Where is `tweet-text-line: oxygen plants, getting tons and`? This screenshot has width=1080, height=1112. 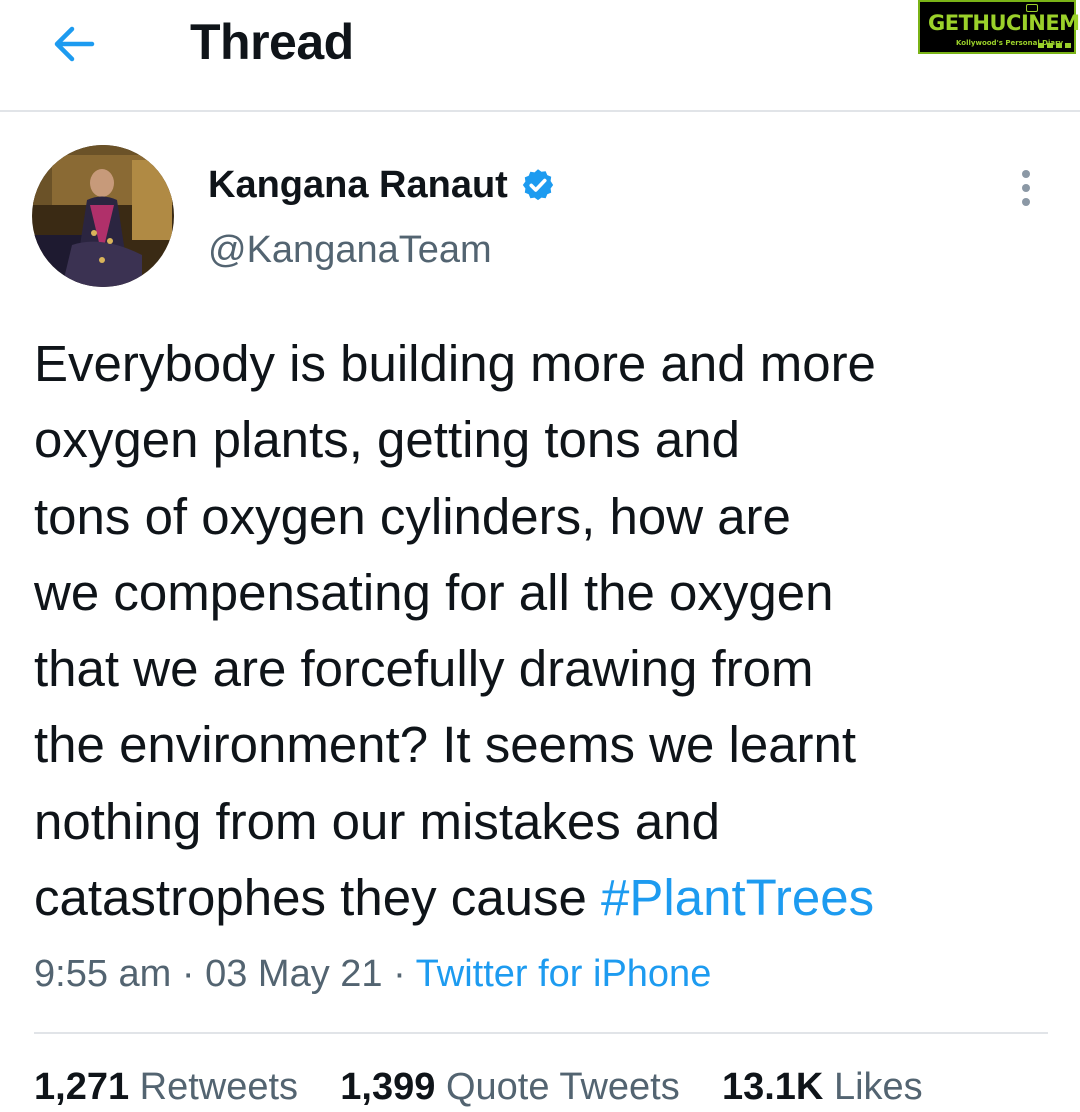 tweet-text-line: oxygen plants, getting tons and is located at coordinates (387, 440).